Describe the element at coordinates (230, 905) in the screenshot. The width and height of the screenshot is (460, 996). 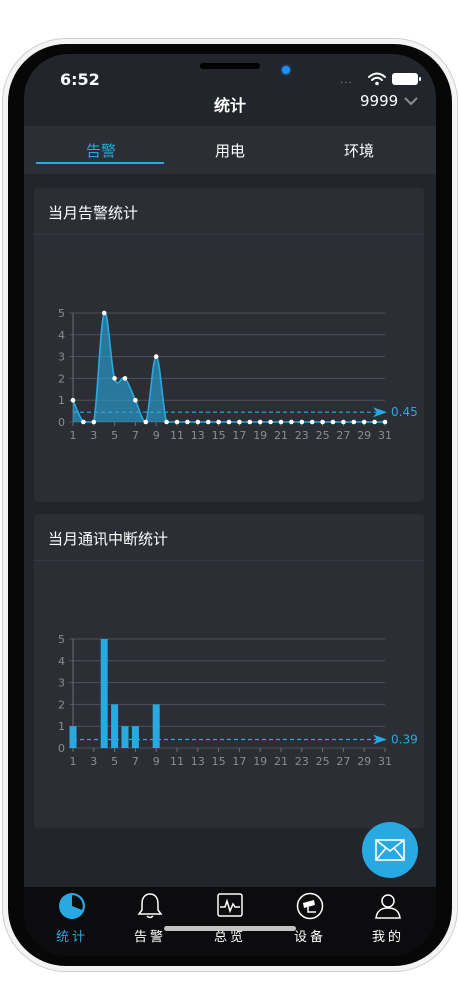
I see `monitor-icon` at that location.